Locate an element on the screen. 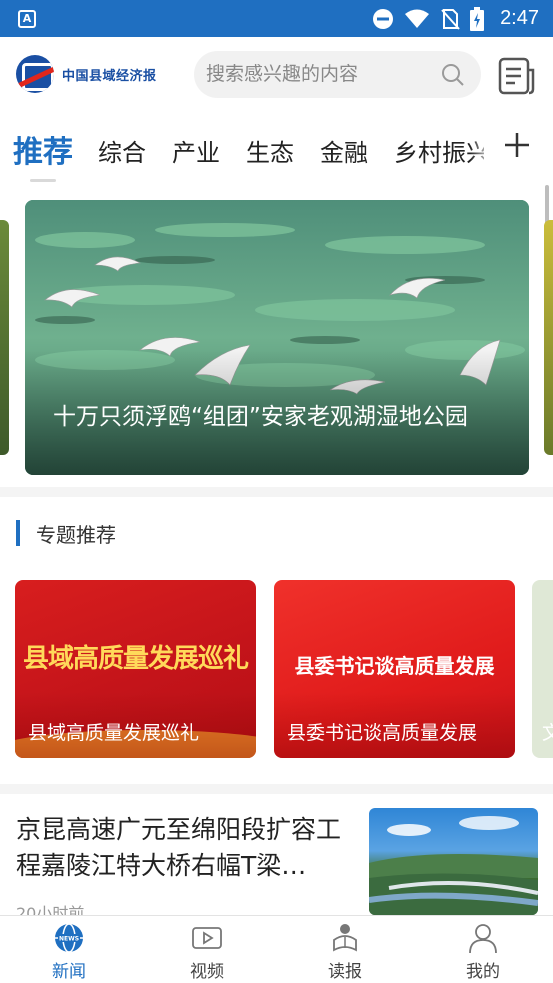 This screenshot has height=983, width=553. nav-label: 视频 is located at coordinates (207, 972).